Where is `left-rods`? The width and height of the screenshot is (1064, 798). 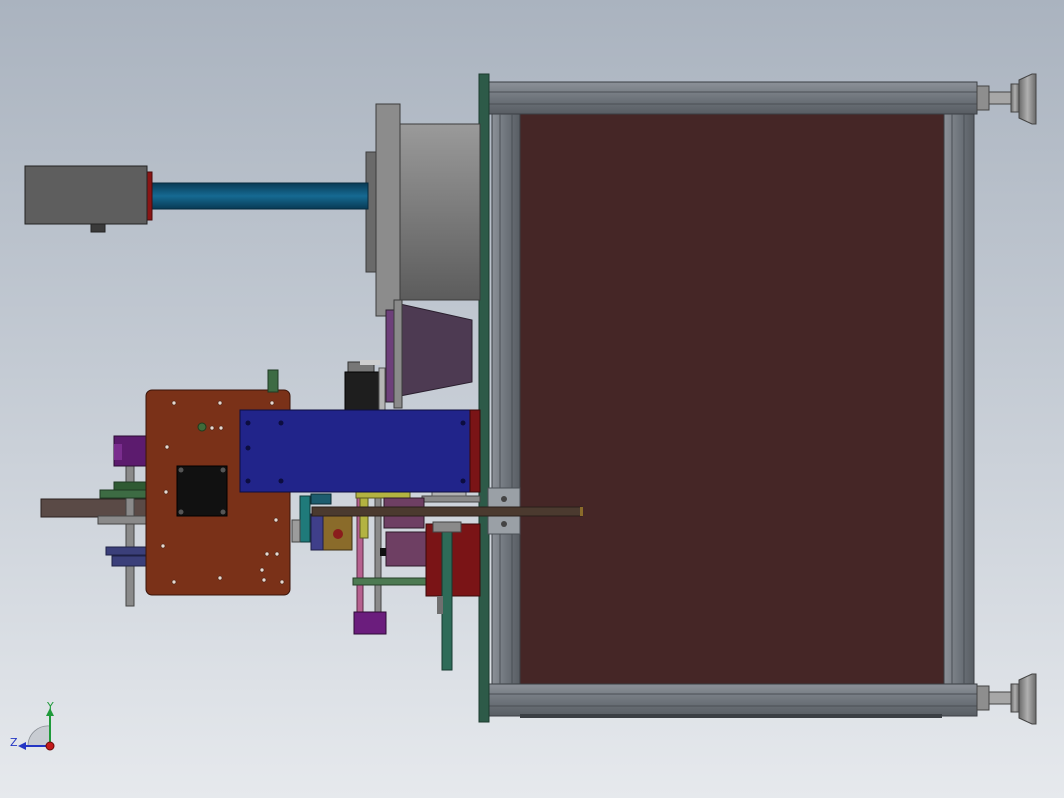
left-rods is located at coordinates (123, 521).